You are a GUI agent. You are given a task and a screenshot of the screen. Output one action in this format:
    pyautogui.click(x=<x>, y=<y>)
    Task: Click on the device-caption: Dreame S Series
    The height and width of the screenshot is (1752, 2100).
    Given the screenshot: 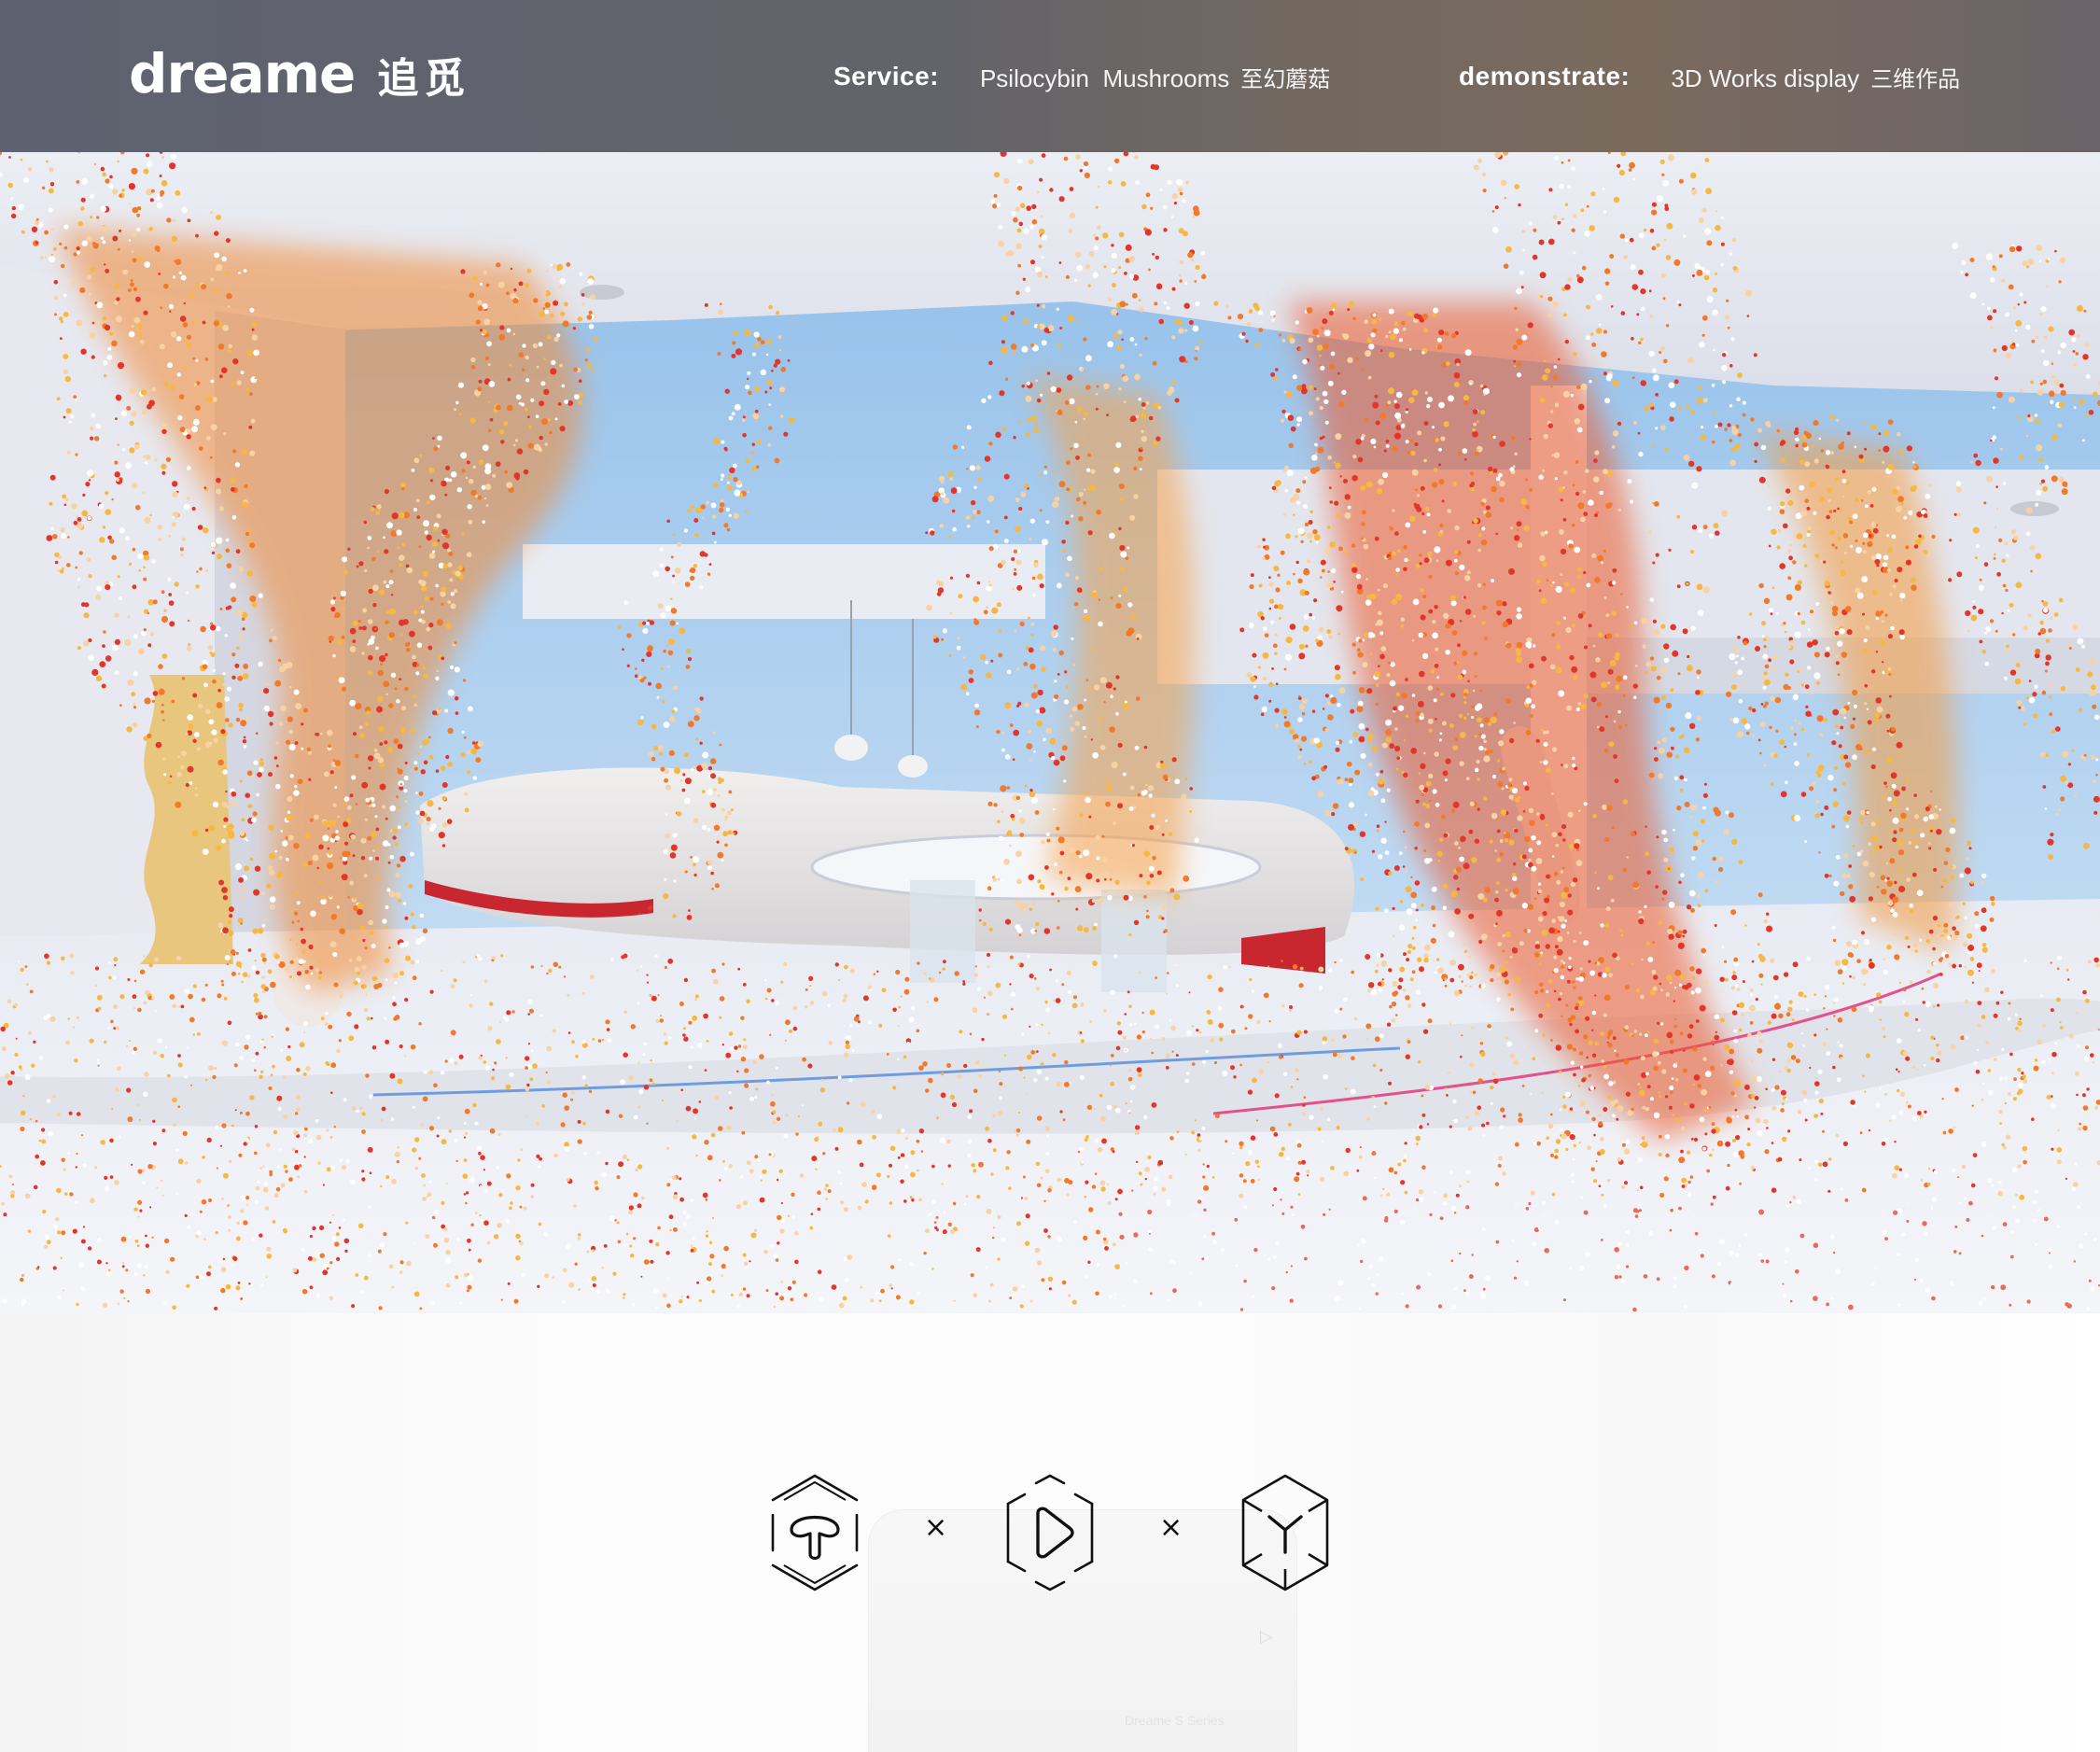 What is the action you would take?
    pyautogui.click(x=1175, y=1721)
    